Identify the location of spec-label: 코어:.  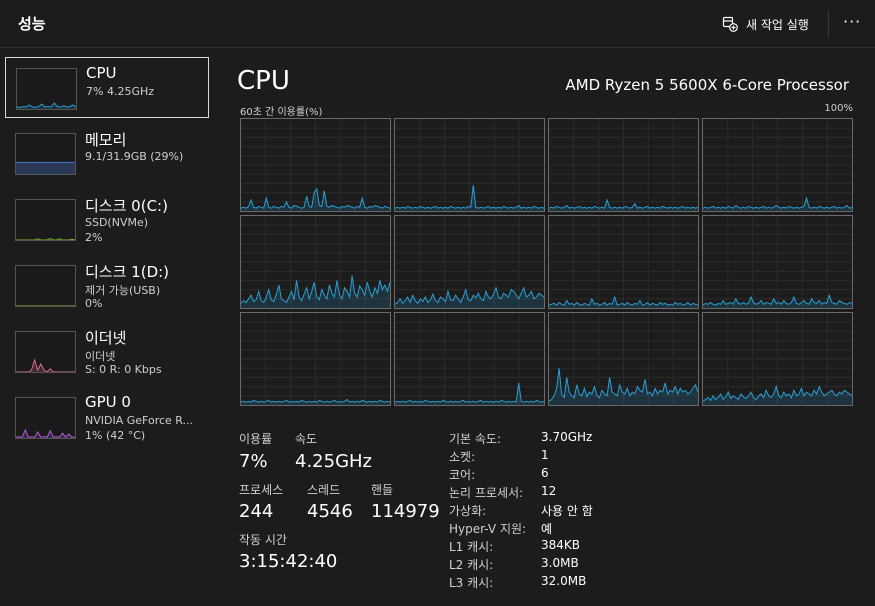
(462, 475).